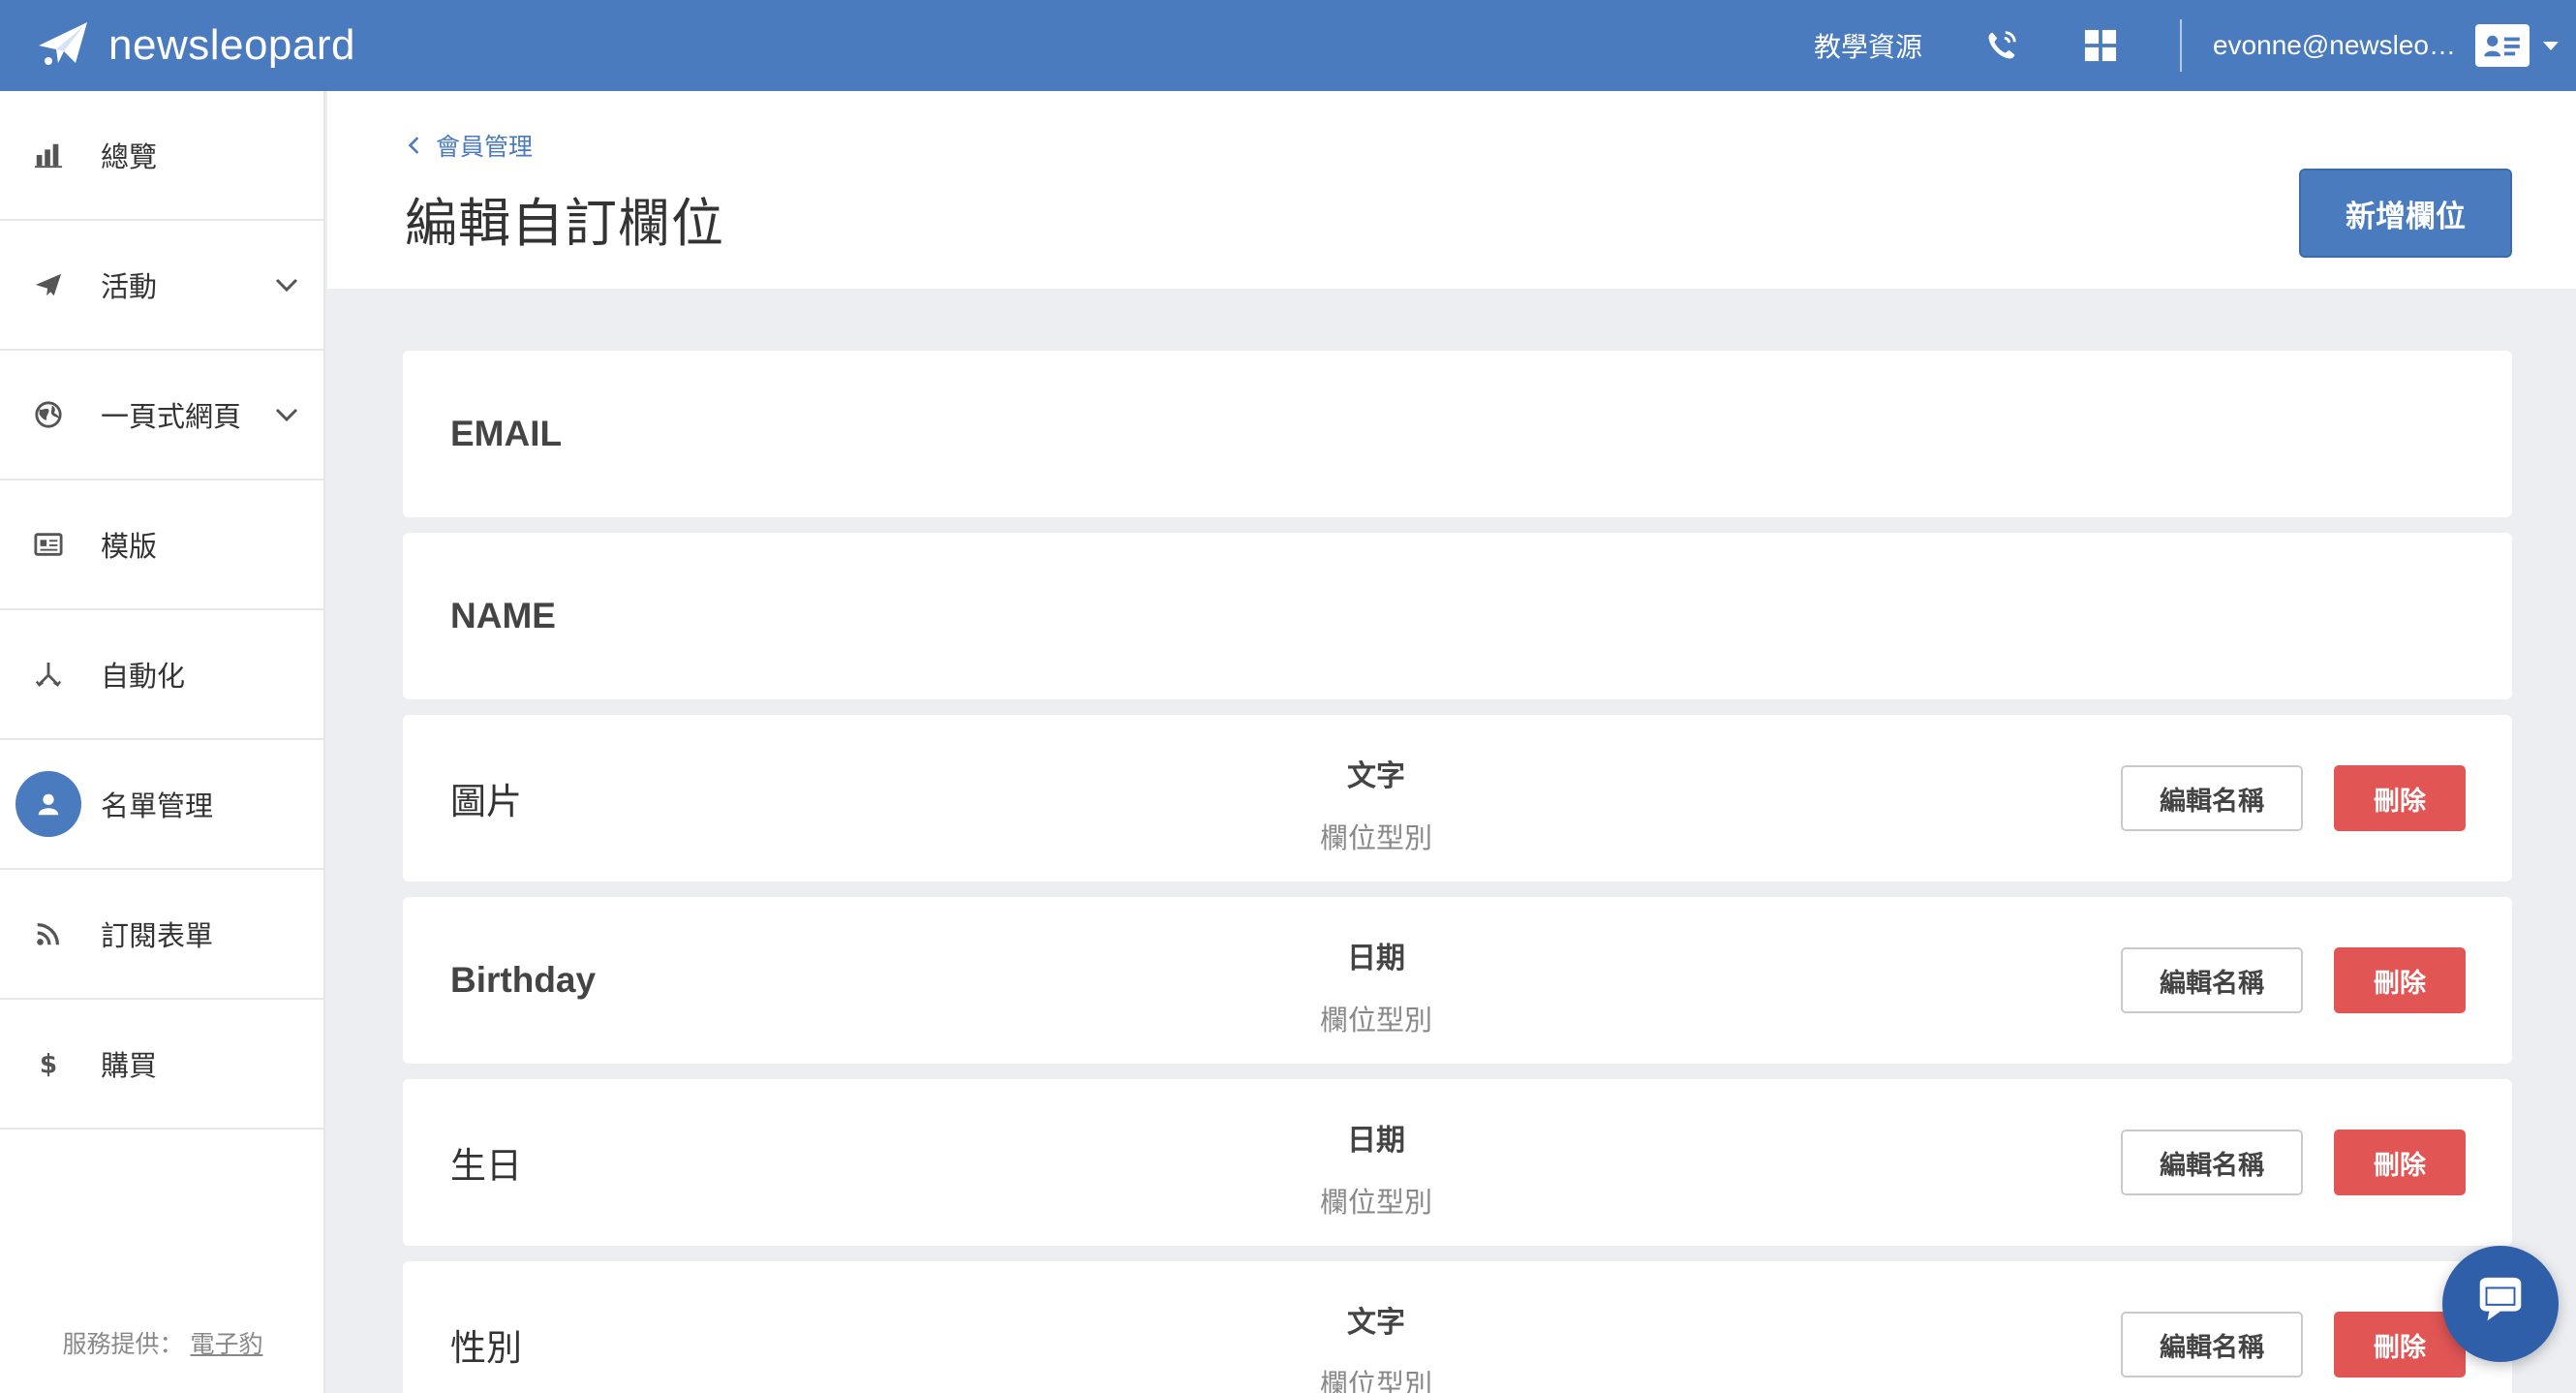  Describe the element at coordinates (1868, 45) in the screenshot. I see `tutorial-link: 教學資源` at that location.